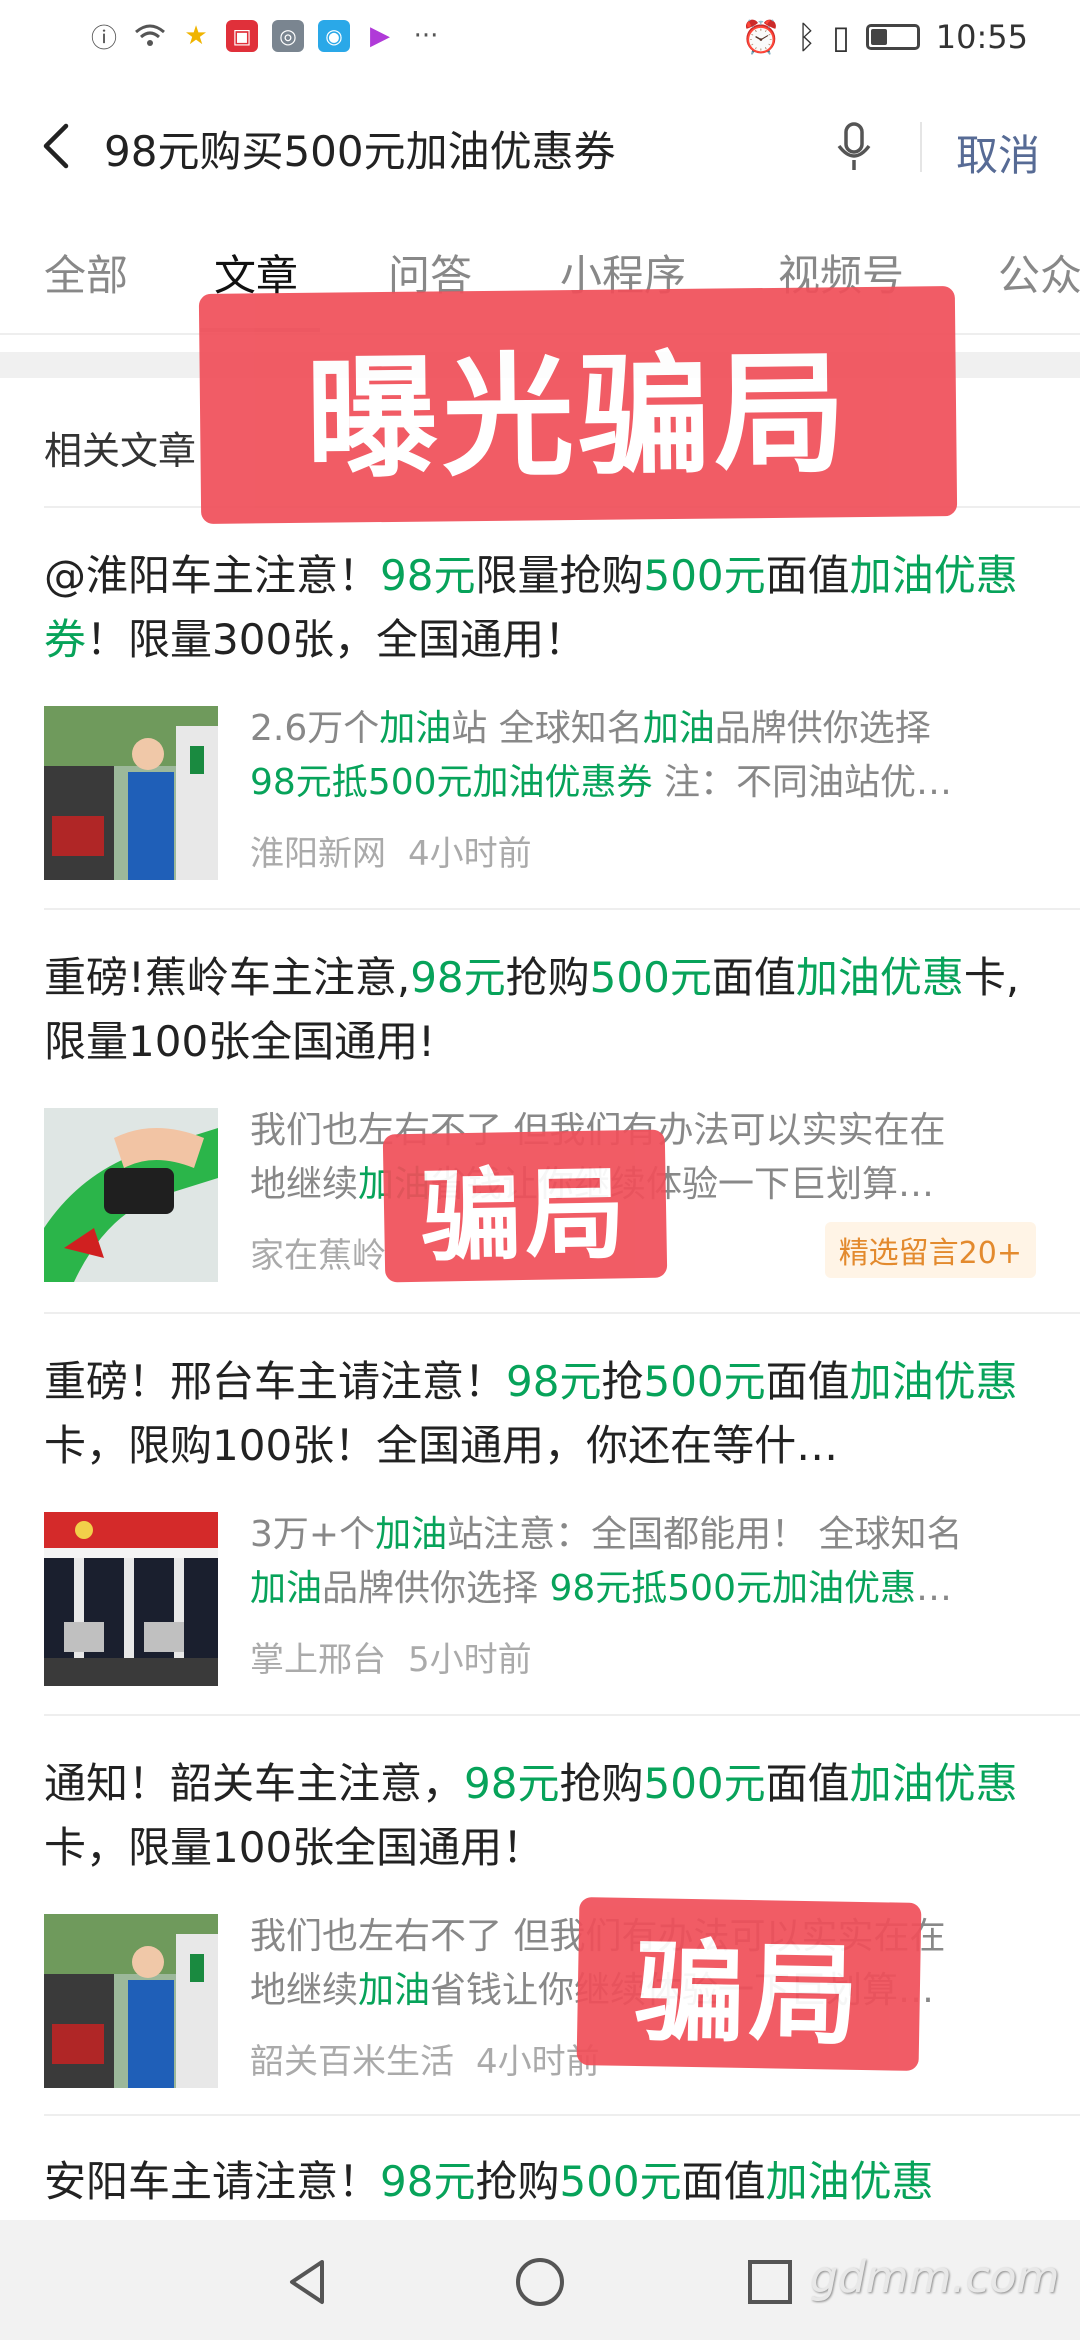 This screenshot has width=1080, height=2340. Describe the element at coordinates (578, 405) in the screenshot. I see `scam-exposure-stamp: 曝光骗局` at that location.